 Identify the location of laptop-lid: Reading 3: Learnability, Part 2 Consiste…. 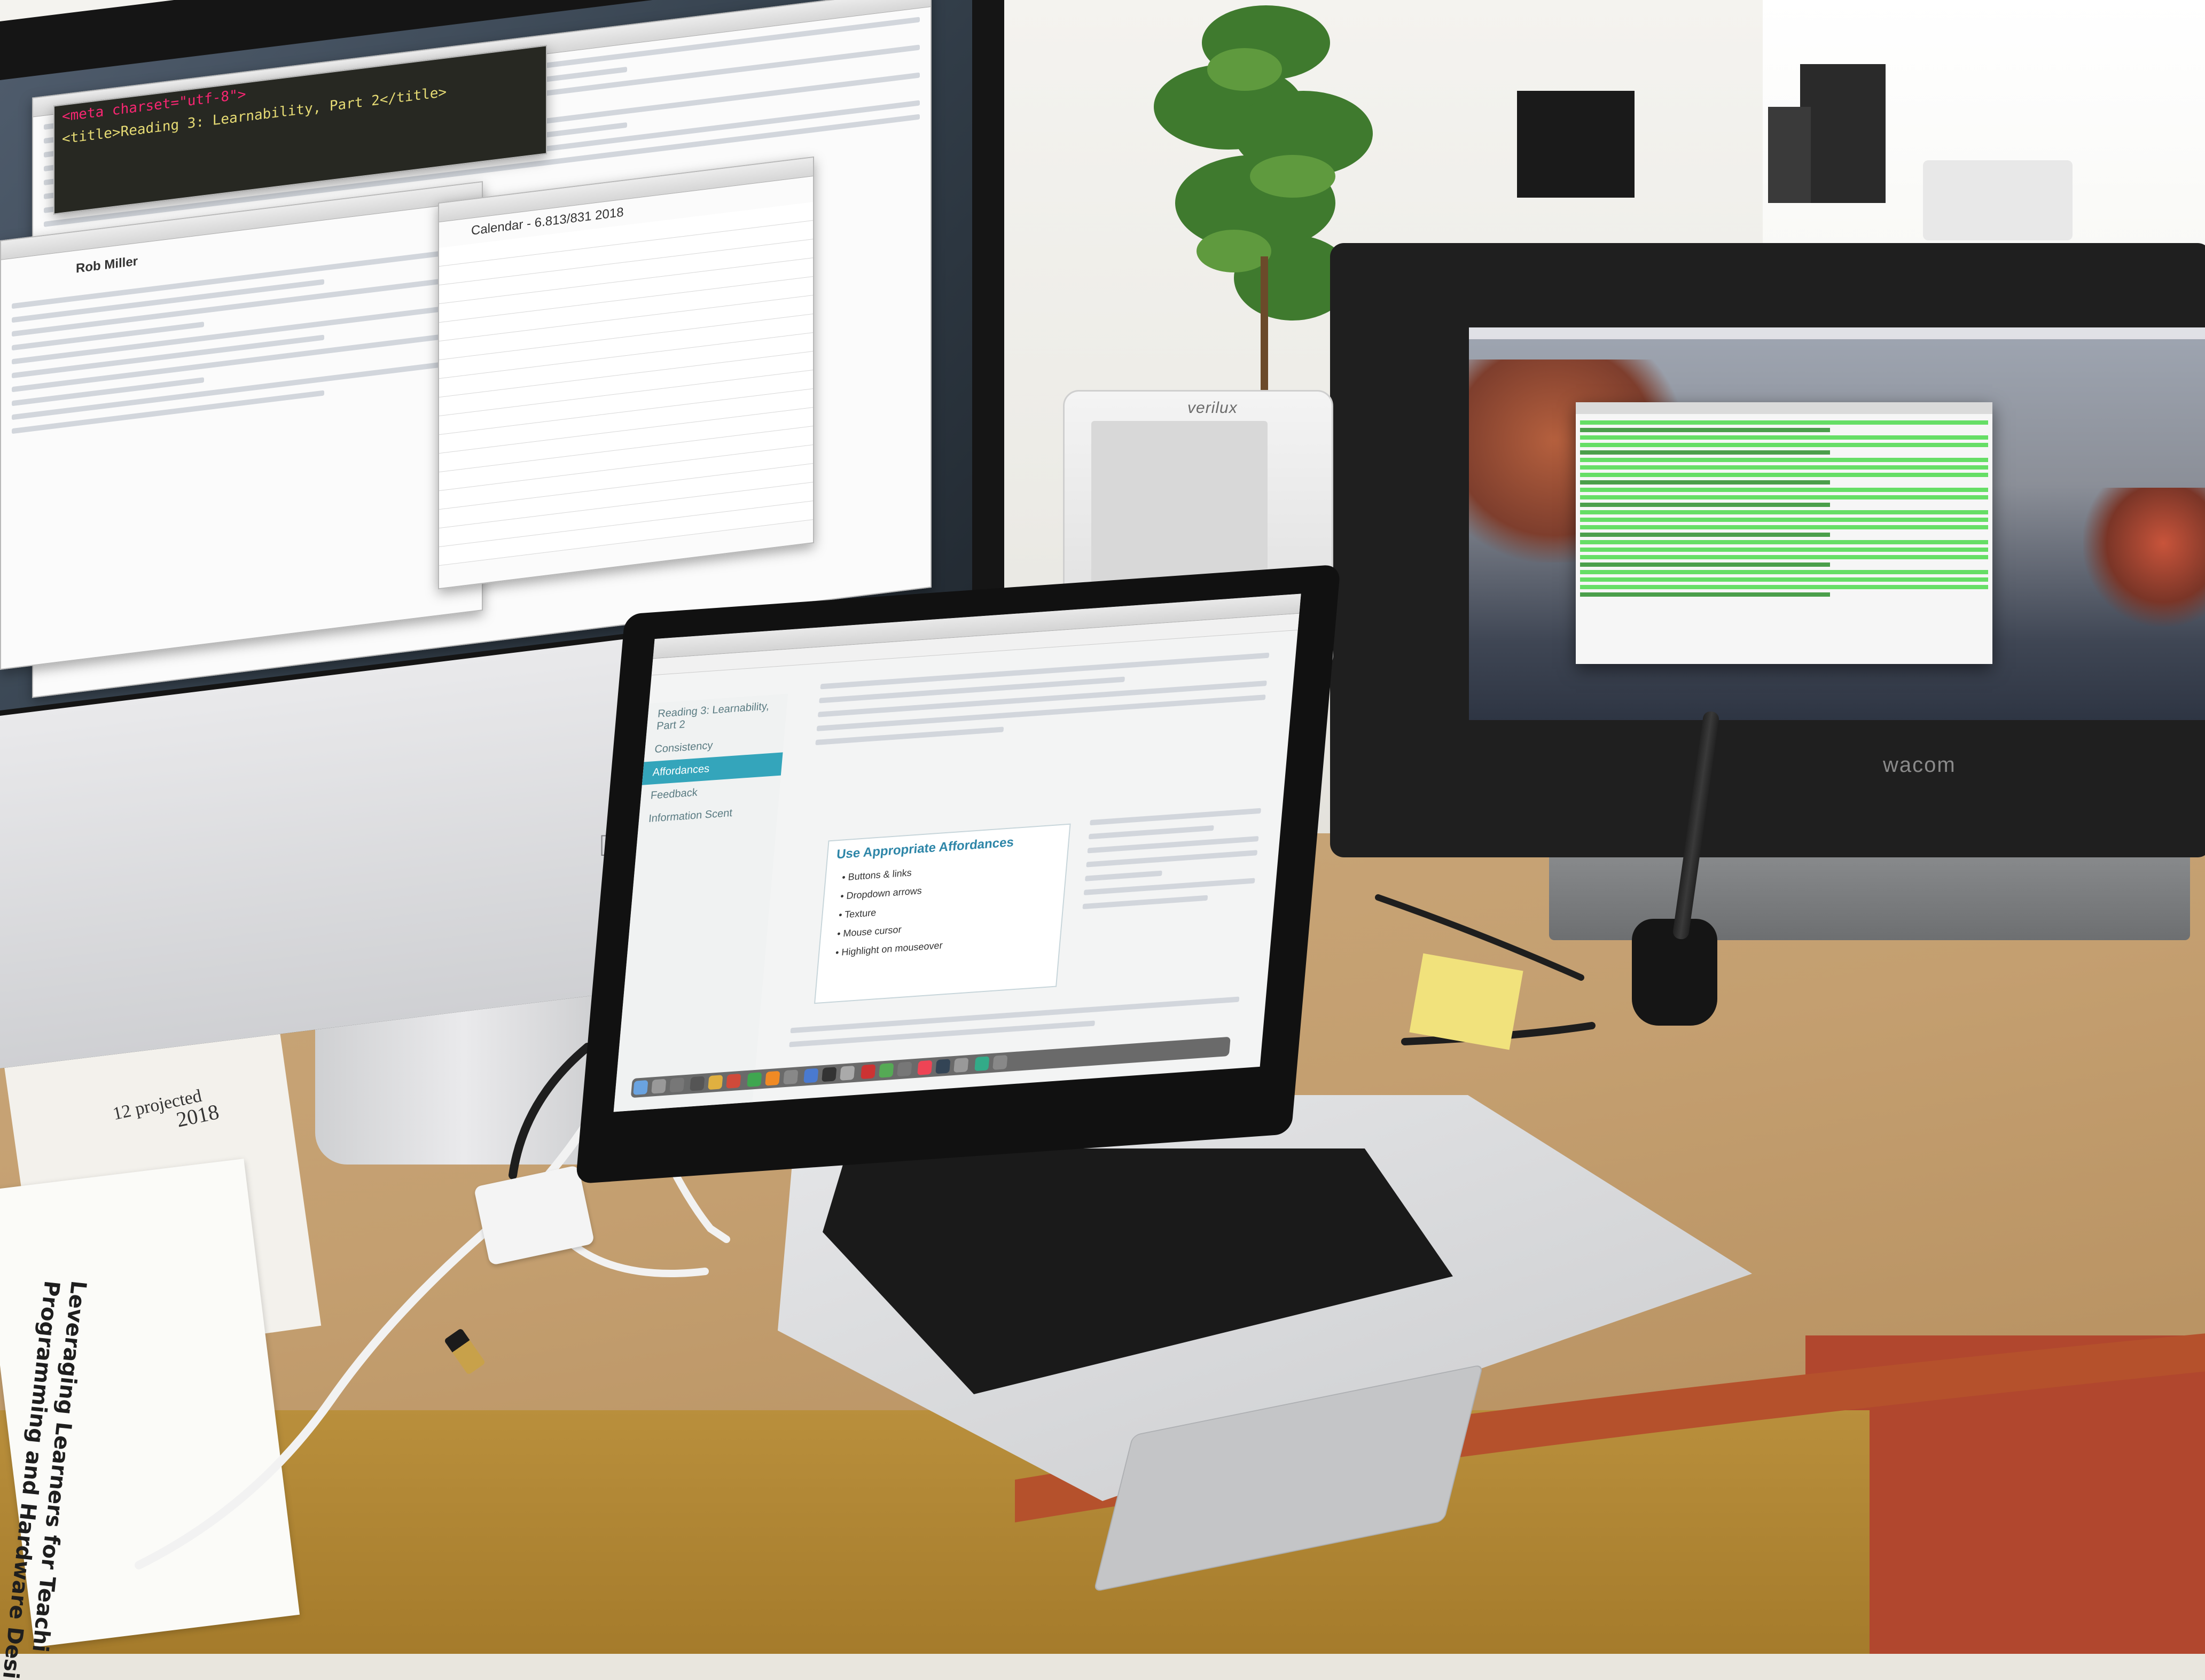
(958, 874).